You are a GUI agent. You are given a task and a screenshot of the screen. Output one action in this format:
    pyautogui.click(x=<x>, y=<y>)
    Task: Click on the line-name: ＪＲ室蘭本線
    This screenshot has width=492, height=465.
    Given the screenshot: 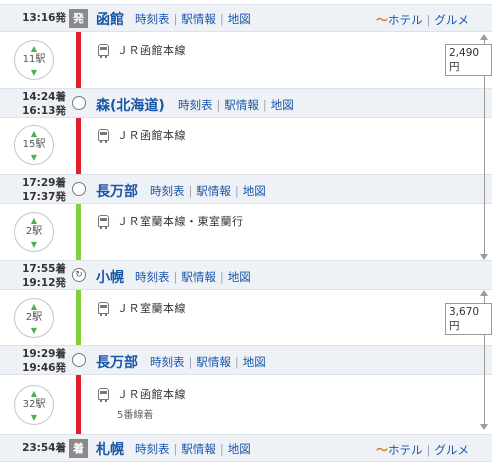 What is the action you would take?
    pyautogui.click(x=151, y=308)
    